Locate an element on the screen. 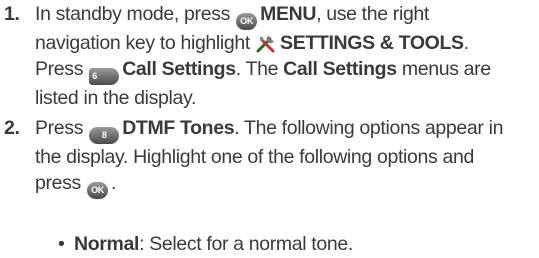  settings-tools-label: SETTINGS & TOOLS is located at coordinates (372, 43).